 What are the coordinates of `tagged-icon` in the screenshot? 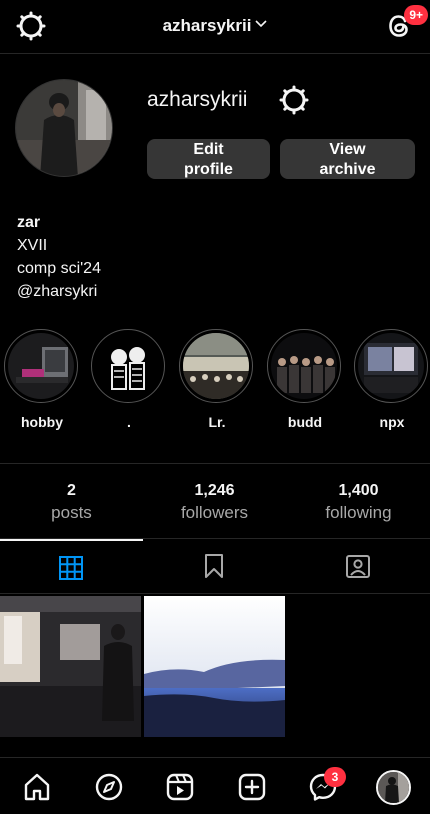 It's located at (358, 566).